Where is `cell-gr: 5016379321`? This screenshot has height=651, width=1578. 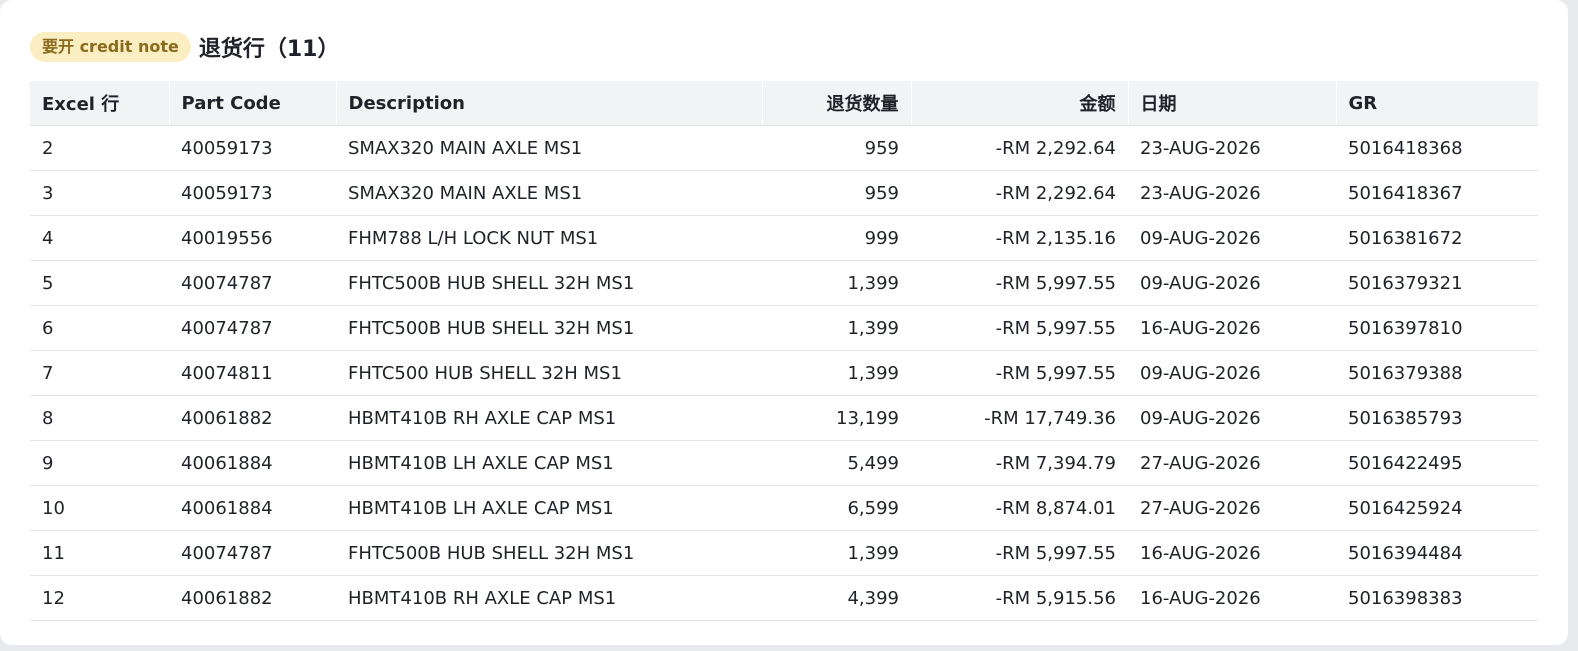 cell-gr: 5016379321 is located at coordinates (1437, 283).